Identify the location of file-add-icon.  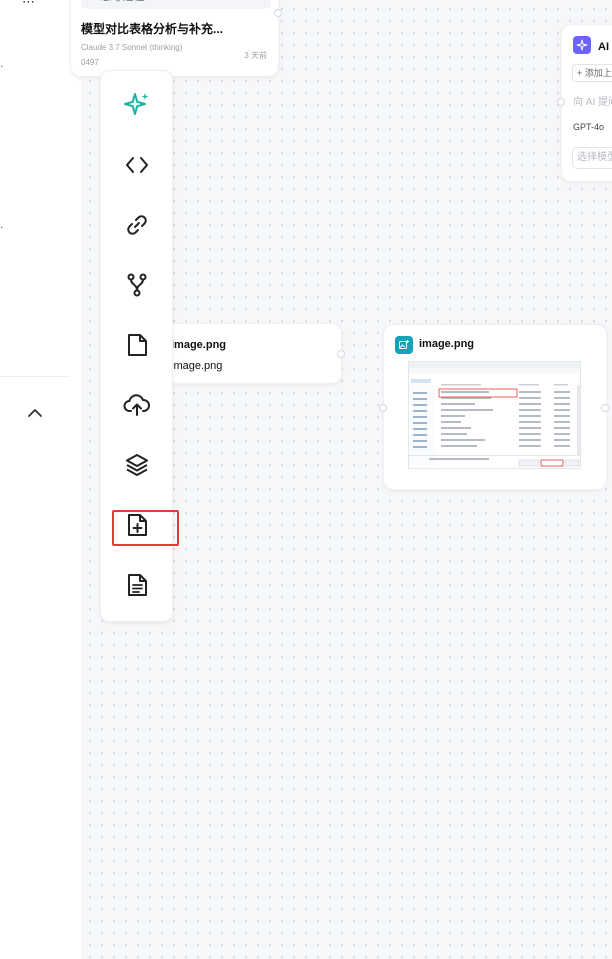
(137, 525).